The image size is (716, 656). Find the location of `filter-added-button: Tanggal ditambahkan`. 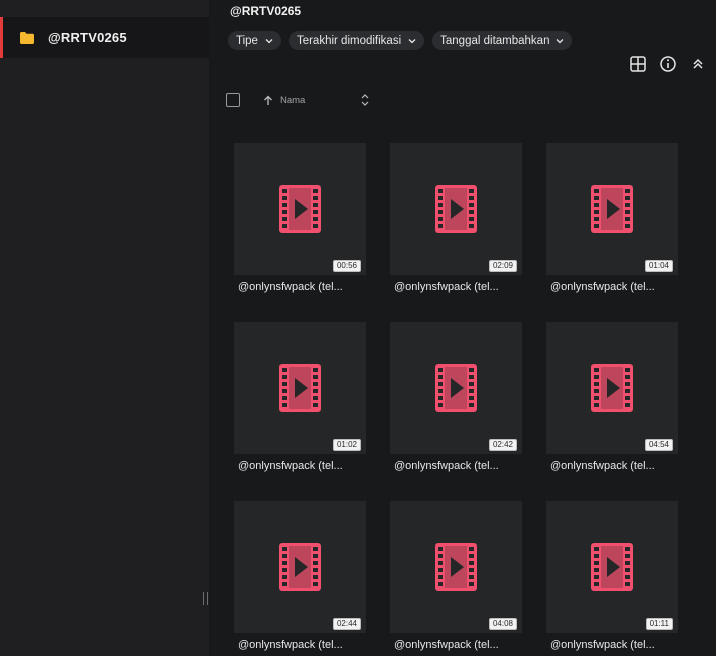

filter-added-button: Tanggal ditambahkan is located at coordinates (502, 40).